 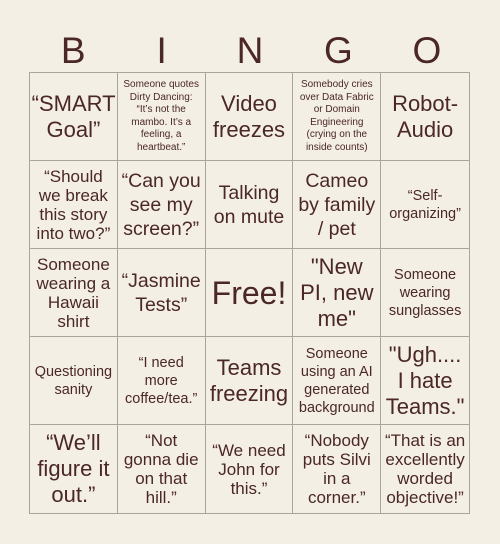 I want to click on bingo-cell-text: “We need John for this.”, so click(x=249, y=469).